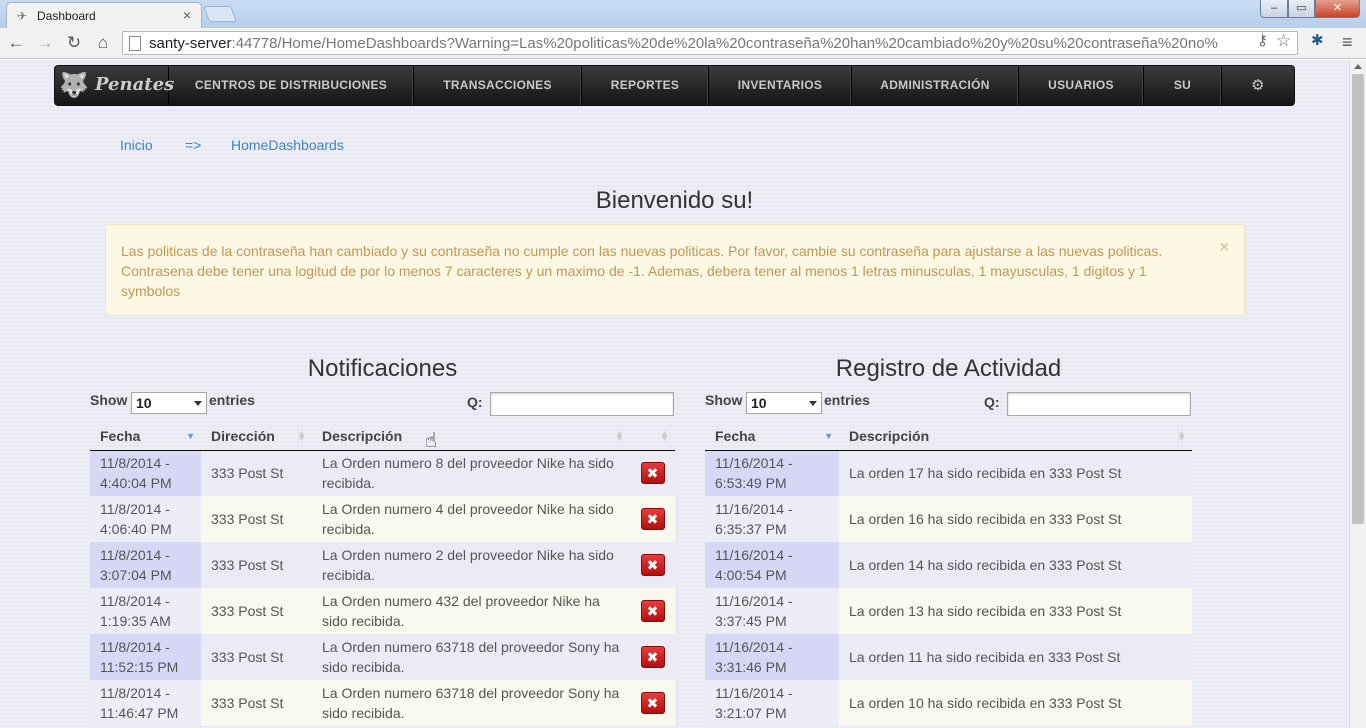 Image resolution: width=1366 pixels, height=728 pixels. What do you see at coordinates (683, 14) in the screenshot?
I see `browser-titlebar: ✈ Dashboard × – ▭ ✕` at bounding box center [683, 14].